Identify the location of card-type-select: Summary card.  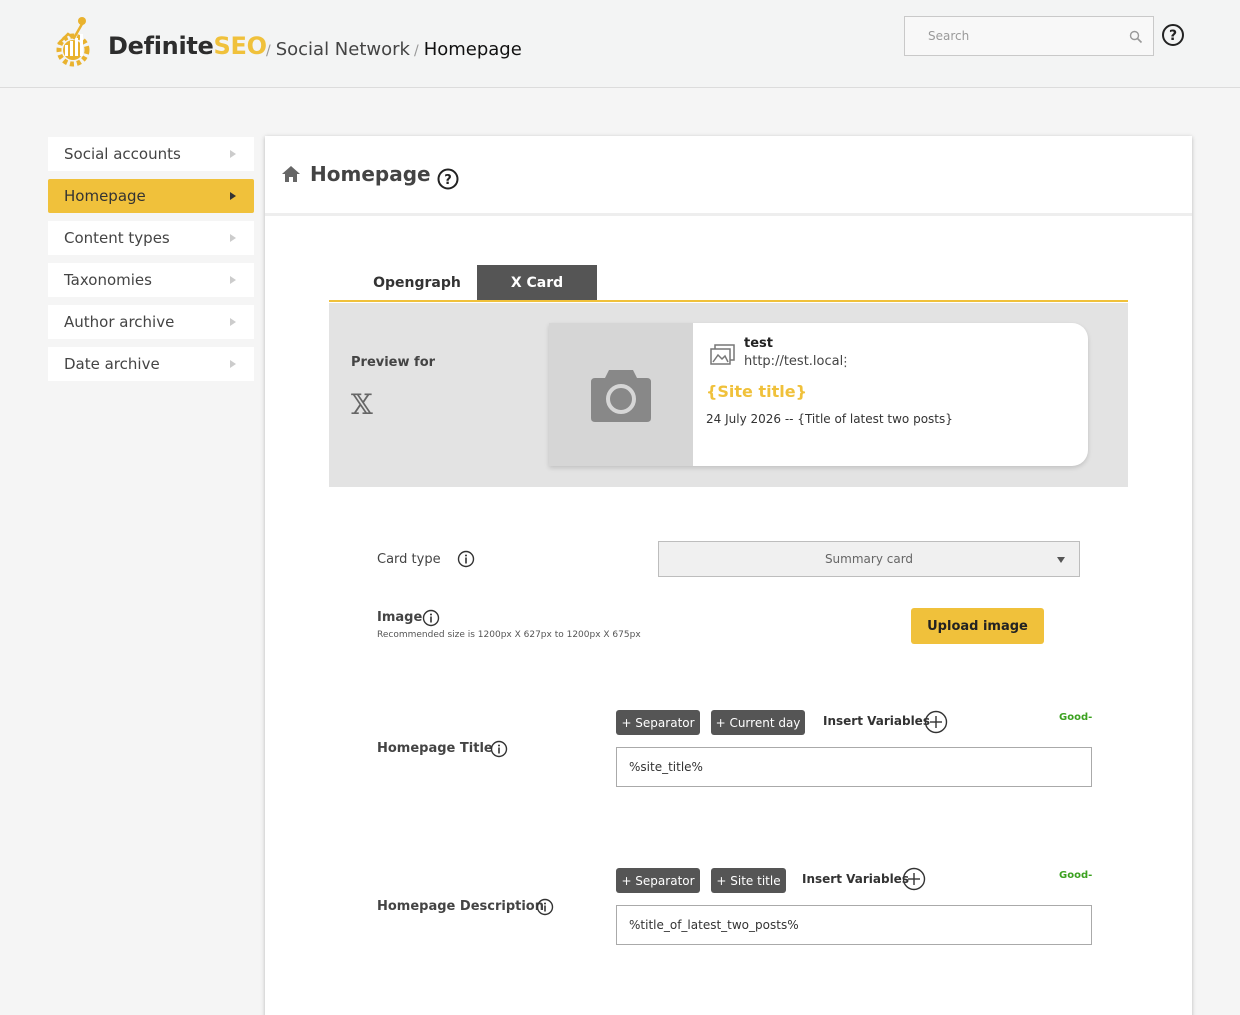
(869, 559).